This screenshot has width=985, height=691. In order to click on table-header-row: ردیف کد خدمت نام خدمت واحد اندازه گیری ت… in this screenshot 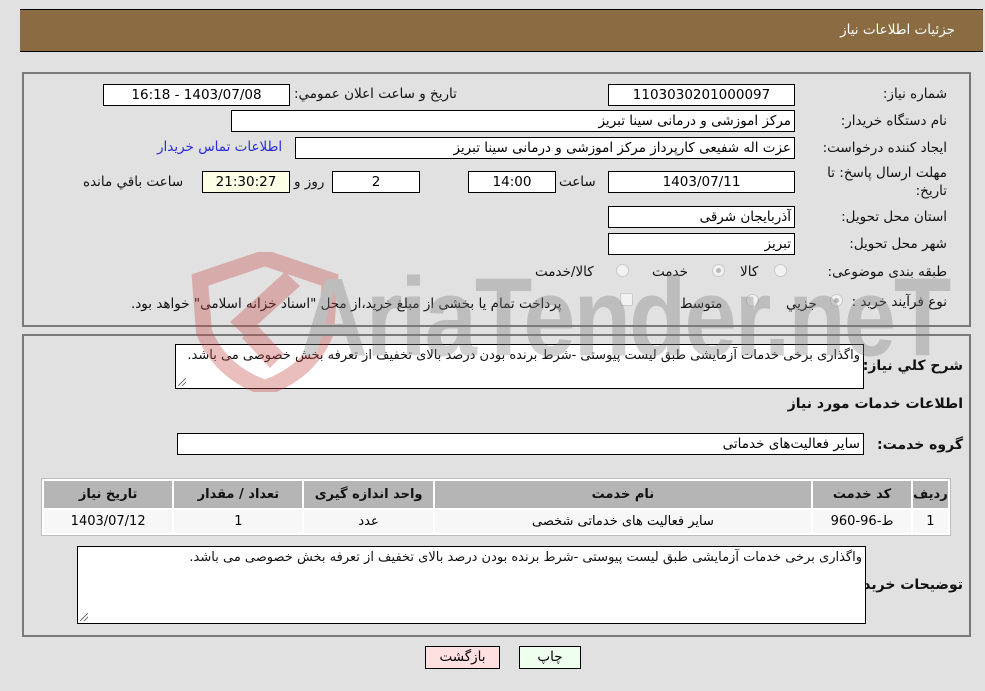, I will do `click(496, 494)`.